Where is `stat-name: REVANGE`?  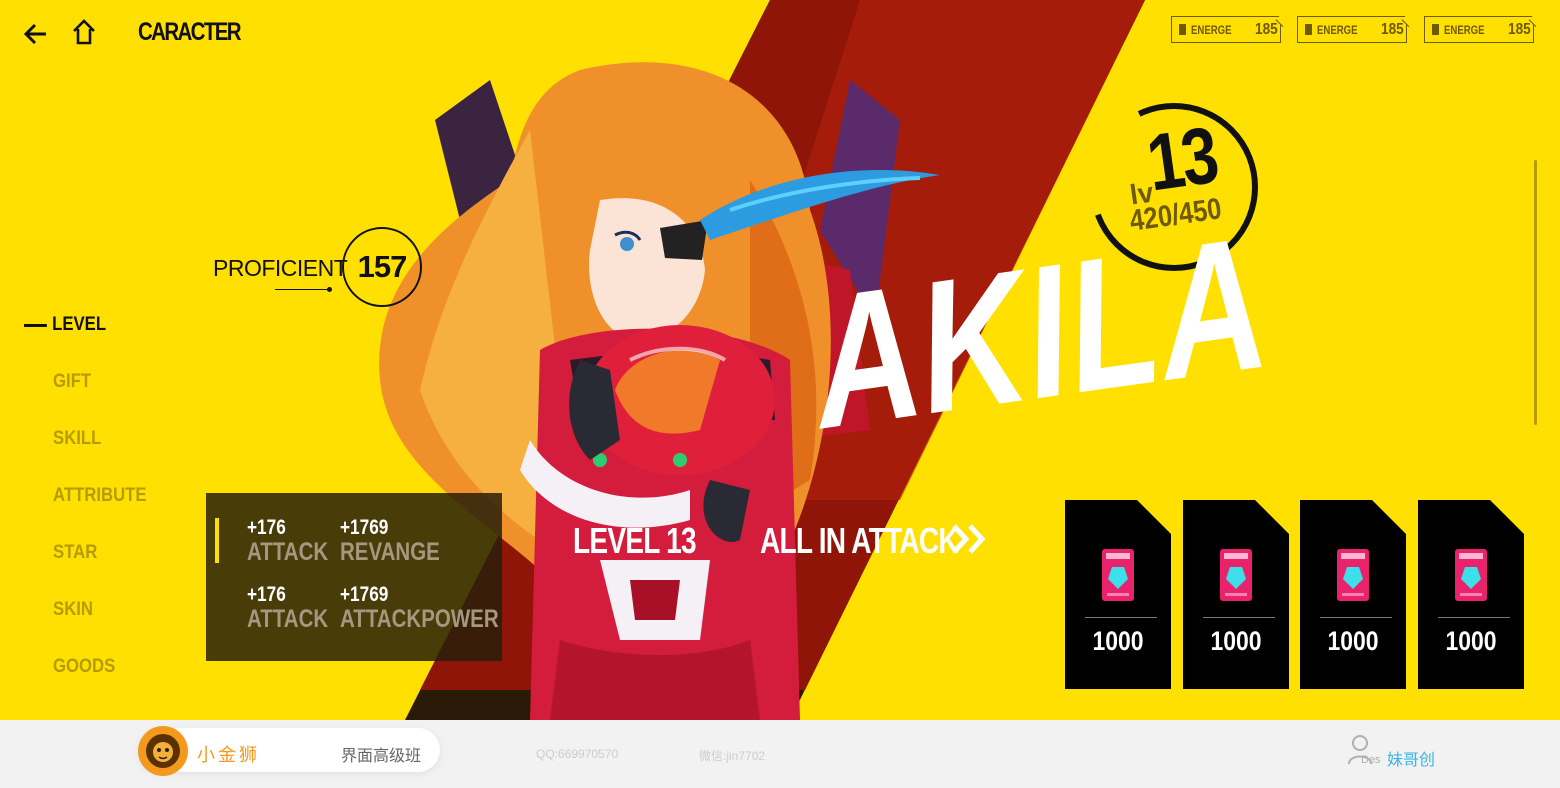 stat-name: REVANGE is located at coordinates (390, 552).